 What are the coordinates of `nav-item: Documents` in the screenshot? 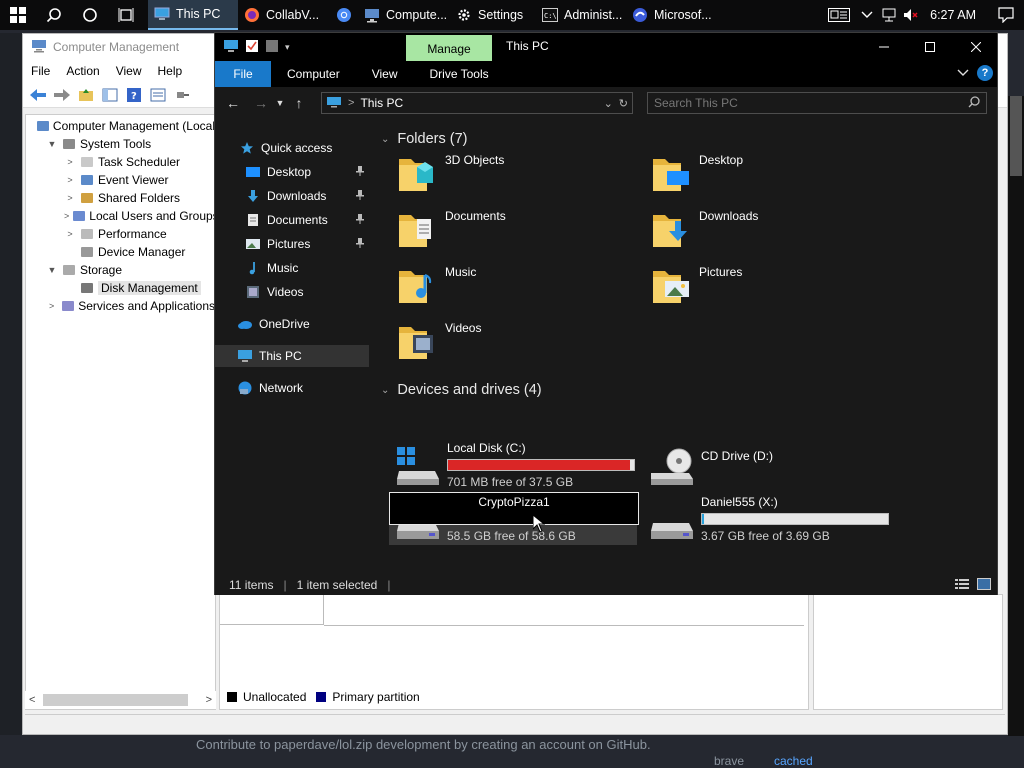 It's located at (292, 220).